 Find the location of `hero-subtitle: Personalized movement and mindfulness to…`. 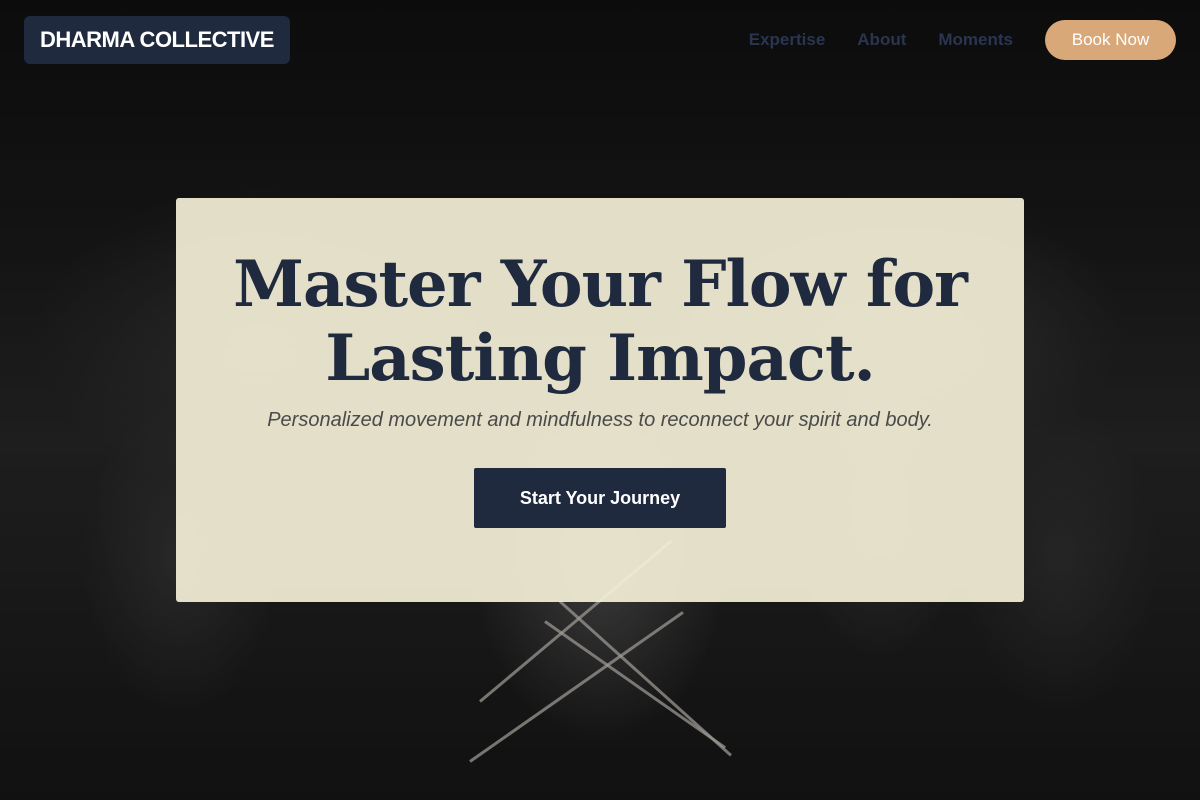

hero-subtitle: Personalized movement and mindfulness to… is located at coordinates (600, 420).